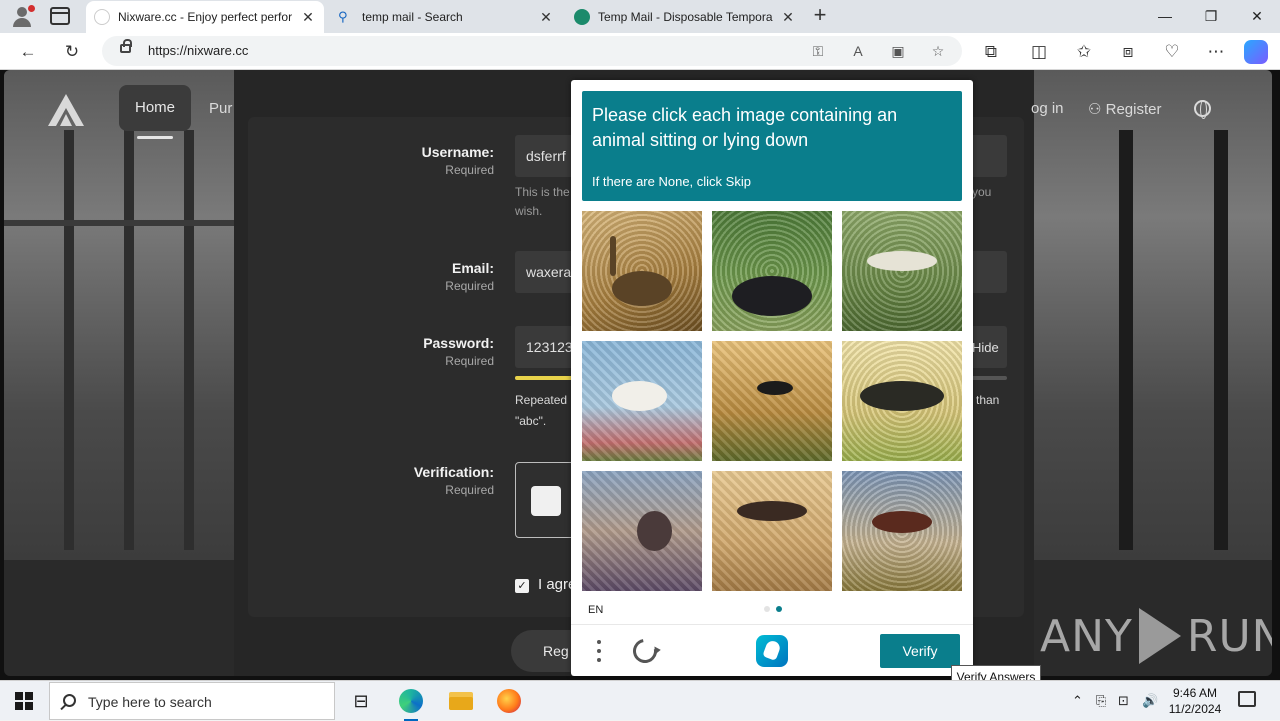 This screenshot has height=721, width=1280. What do you see at coordinates (1172, 52) in the screenshot?
I see `browser-essentials-icon: ♡` at bounding box center [1172, 52].